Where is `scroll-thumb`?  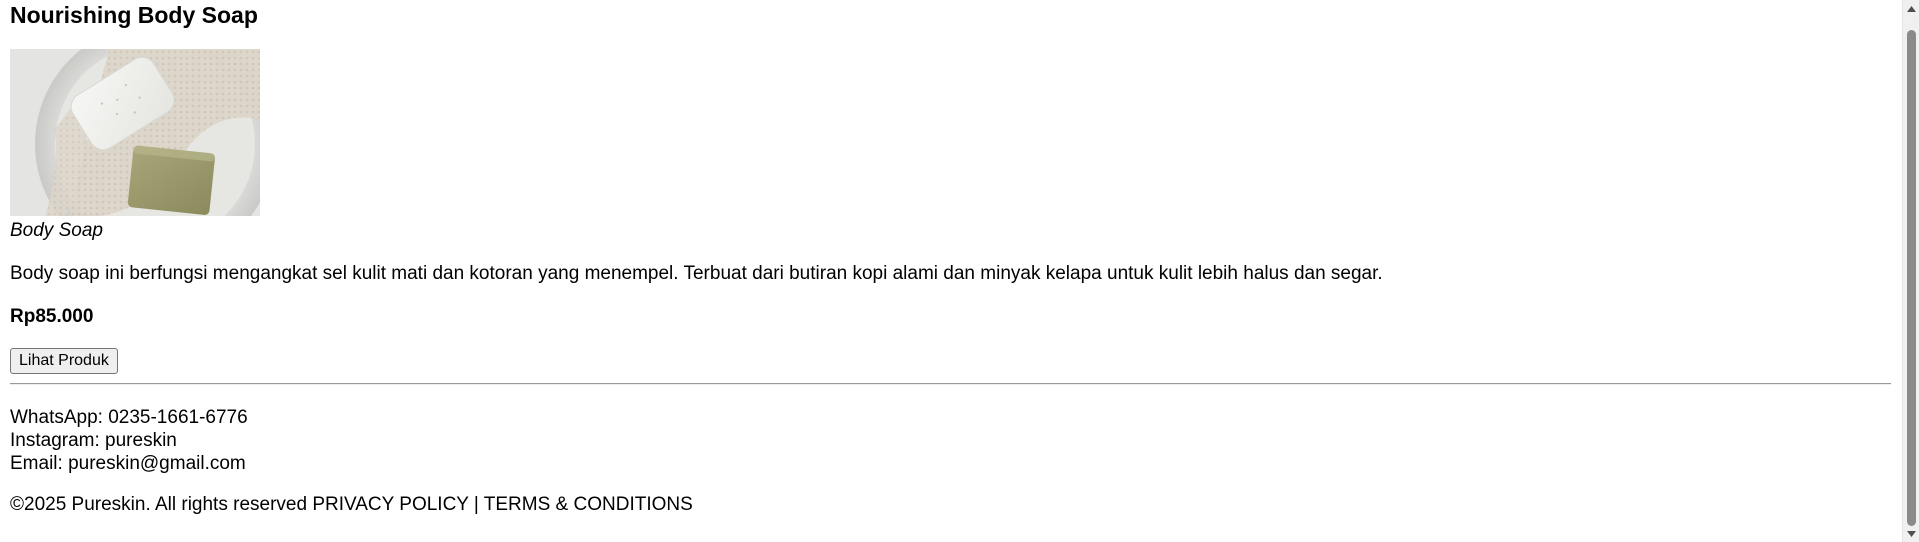 scroll-thumb is located at coordinates (1911, 278).